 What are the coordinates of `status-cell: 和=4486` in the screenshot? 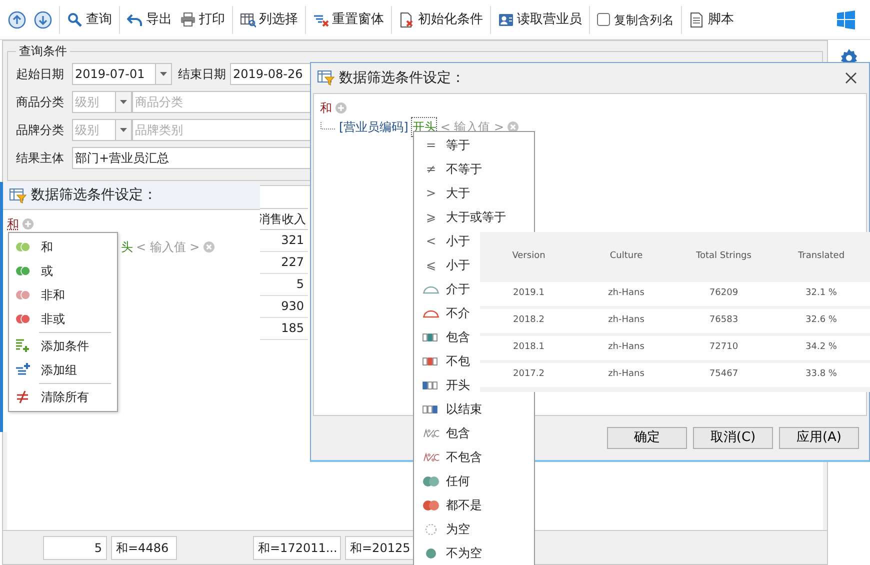 It's located at (144, 548).